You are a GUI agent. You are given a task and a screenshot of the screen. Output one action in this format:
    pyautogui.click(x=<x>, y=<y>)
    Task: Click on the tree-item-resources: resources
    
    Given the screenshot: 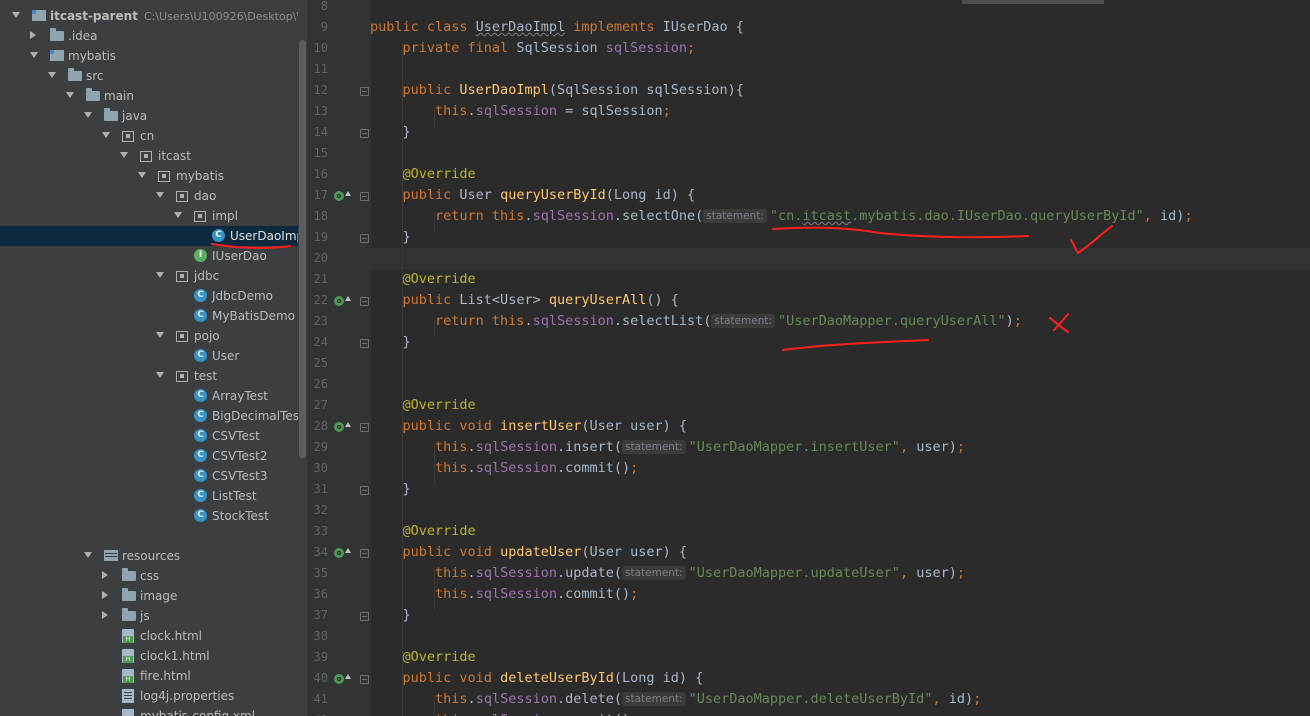 What is the action you would take?
    pyautogui.click(x=149, y=556)
    